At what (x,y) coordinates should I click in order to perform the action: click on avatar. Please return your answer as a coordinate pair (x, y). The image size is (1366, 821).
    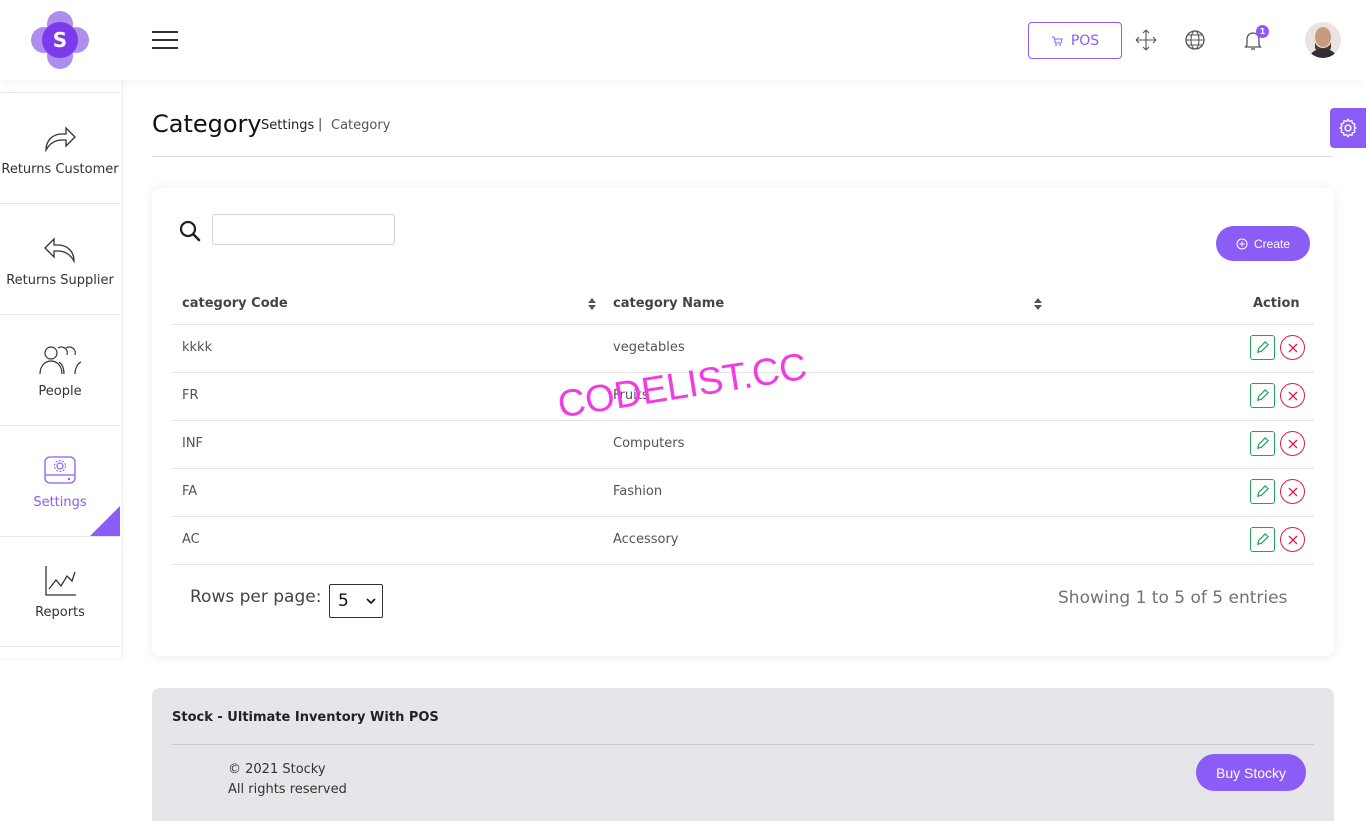
    Looking at the image, I should click on (1323, 40).